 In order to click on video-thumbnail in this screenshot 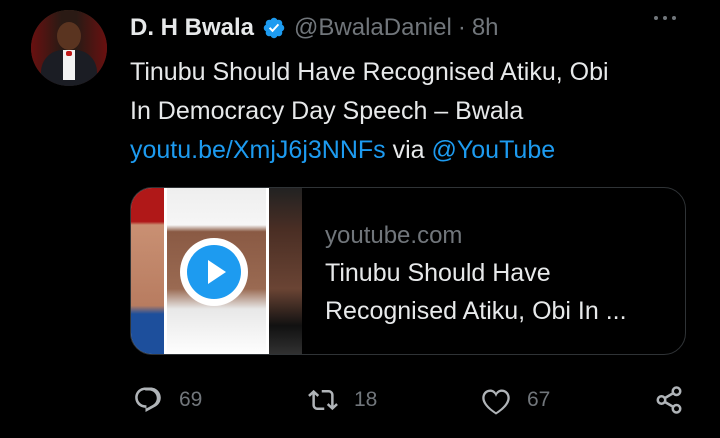, I will do `click(216, 271)`.